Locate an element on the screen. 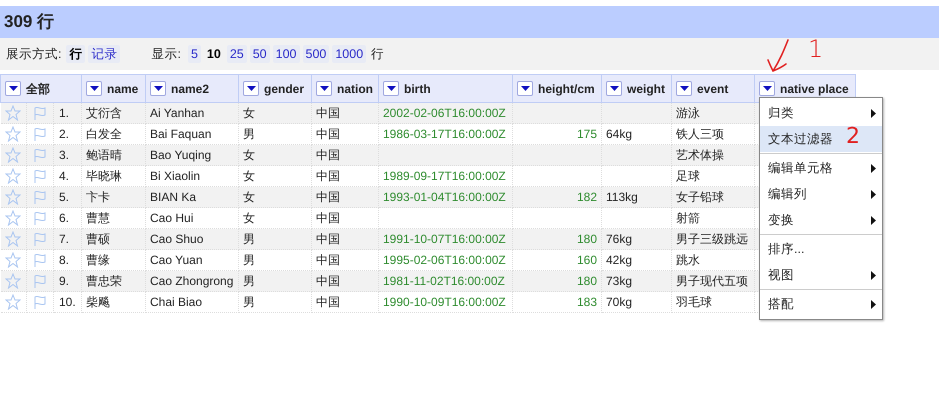 The width and height of the screenshot is (939, 408). mode-option: 记录 is located at coordinates (104, 54).